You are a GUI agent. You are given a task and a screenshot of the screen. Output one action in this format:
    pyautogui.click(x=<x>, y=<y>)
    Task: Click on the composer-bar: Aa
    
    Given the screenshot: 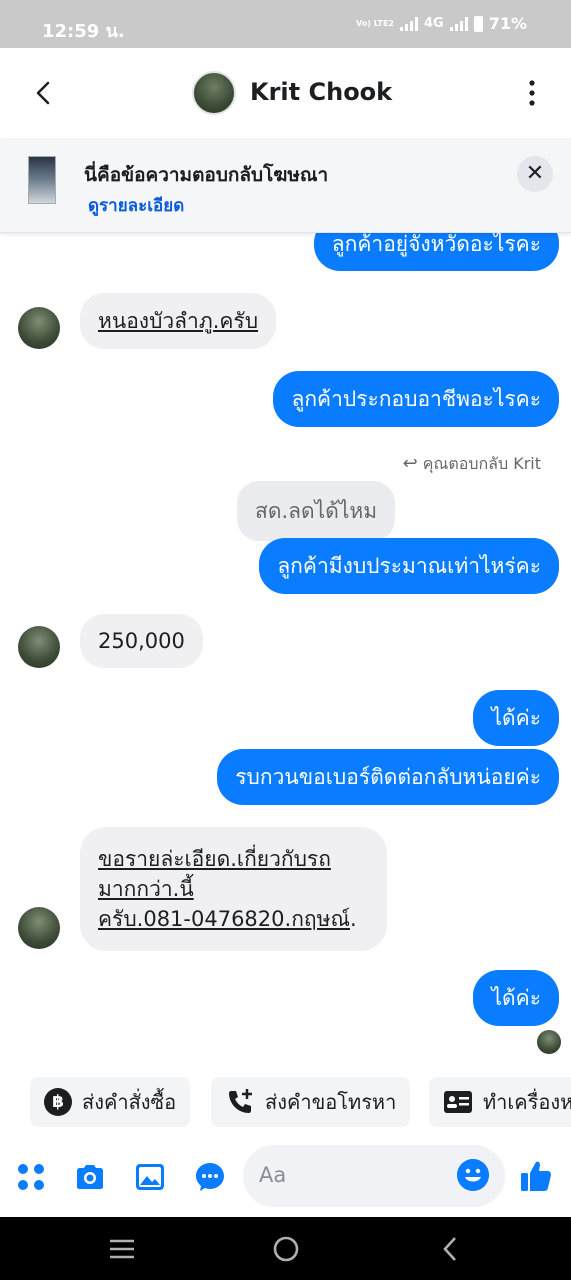 What is the action you would take?
    pyautogui.click(x=285, y=1178)
    